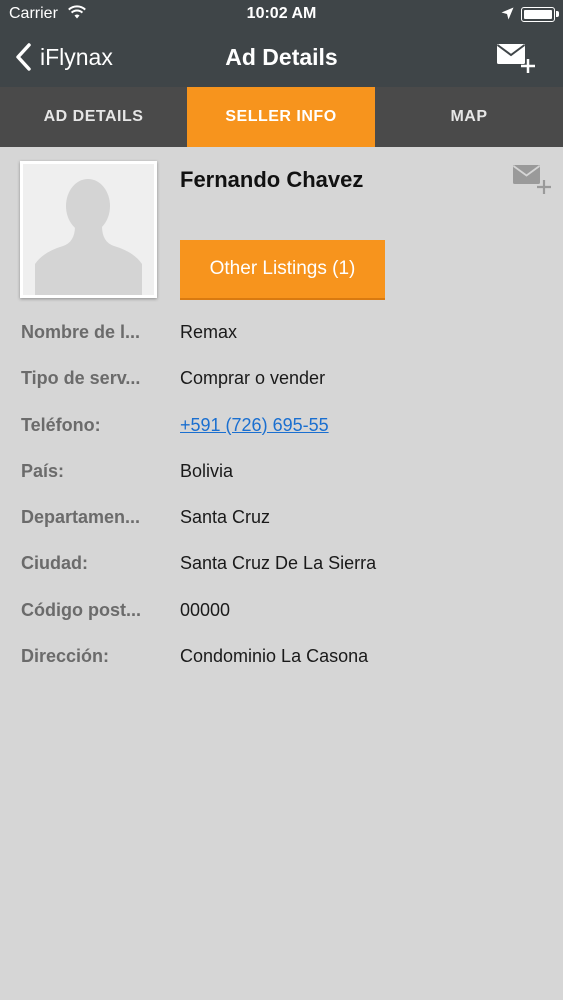 This screenshot has width=563, height=1000. Describe the element at coordinates (532, 179) in the screenshot. I see `contact-mail-icon` at that location.